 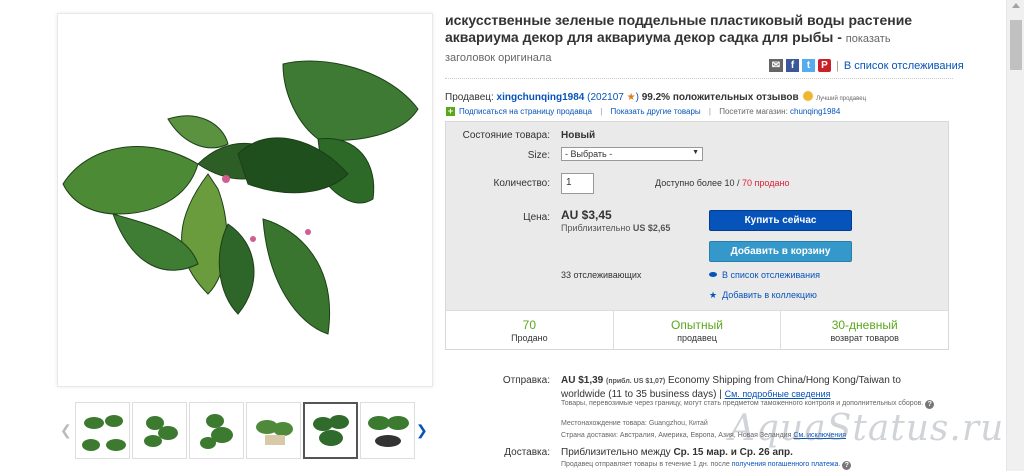 I want to click on store-label: Посетите магазин:, so click(x=753, y=111).